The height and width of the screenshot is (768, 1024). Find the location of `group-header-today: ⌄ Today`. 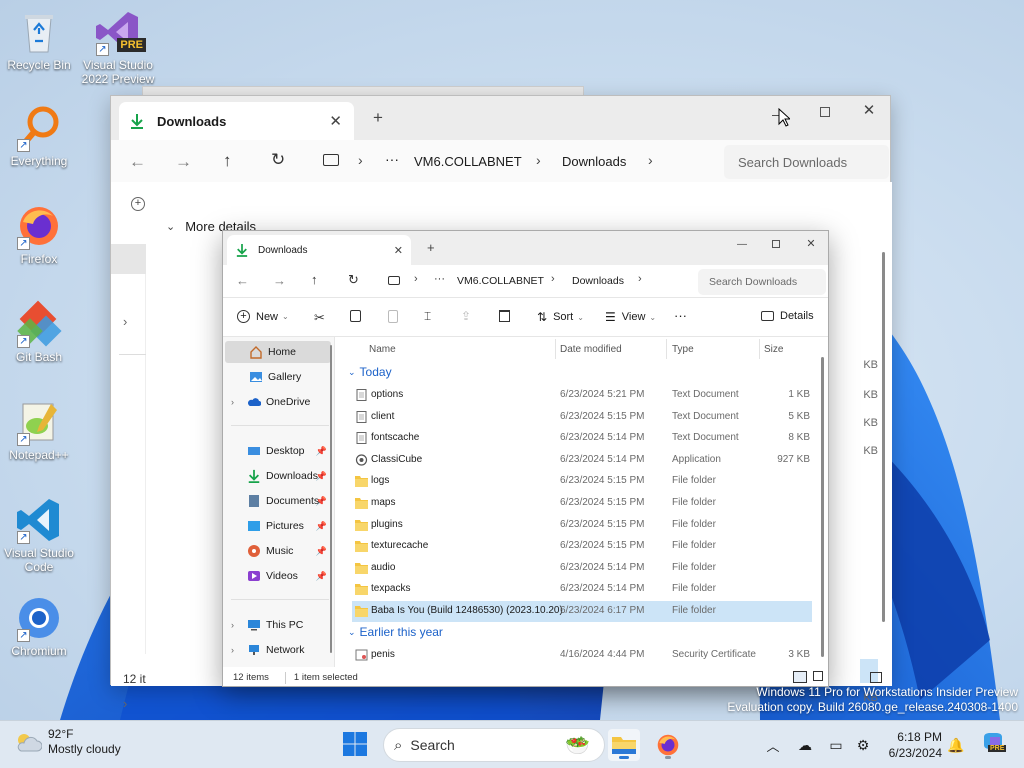

group-header-today: ⌄ Today is located at coordinates (370, 372).